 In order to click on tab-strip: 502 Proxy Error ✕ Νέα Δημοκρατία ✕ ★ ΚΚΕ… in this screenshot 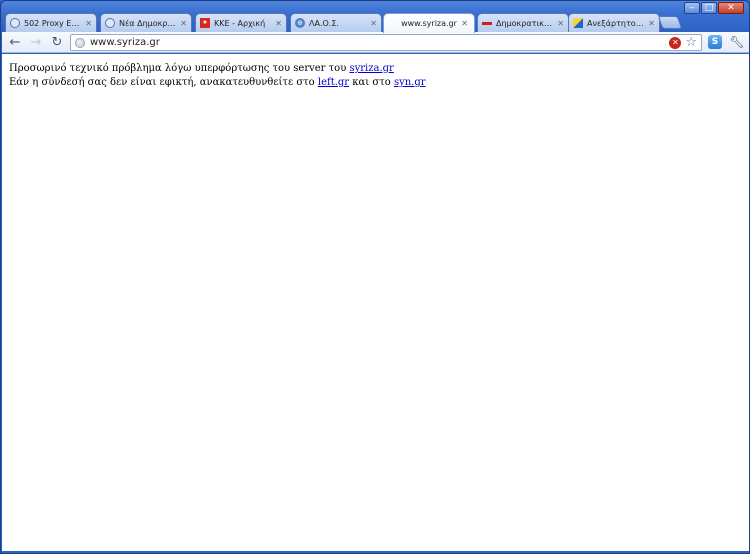, I will do `click(355, 23)`.